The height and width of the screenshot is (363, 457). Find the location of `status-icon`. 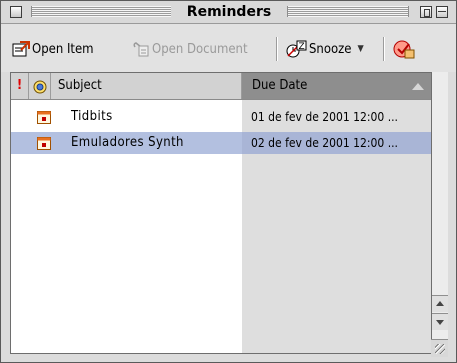

status-icon is located at coordinates (40, 86).